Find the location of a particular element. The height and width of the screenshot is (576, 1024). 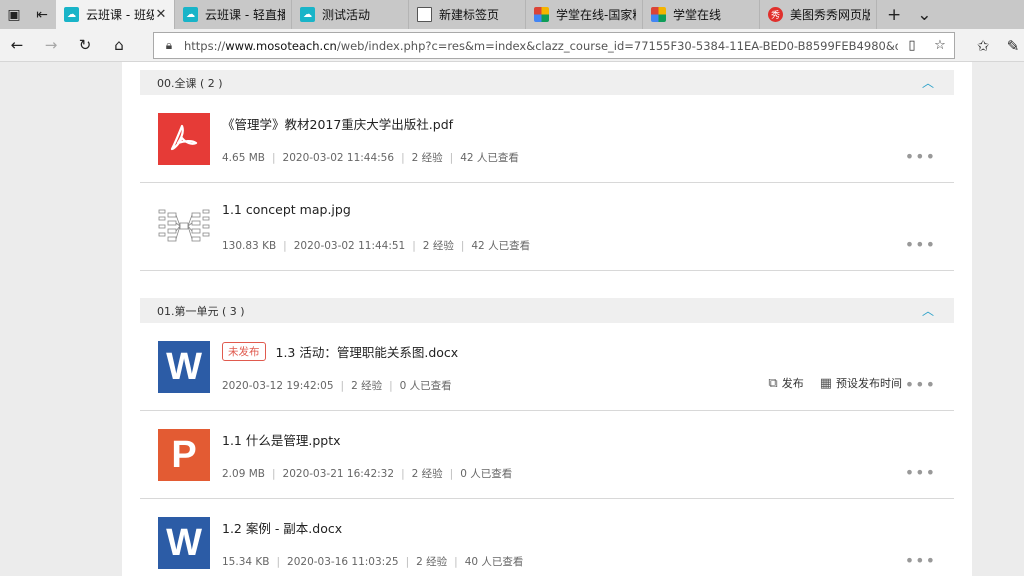

tab-label: 美图秀秀网页版 is located at coordinates (830, 15).